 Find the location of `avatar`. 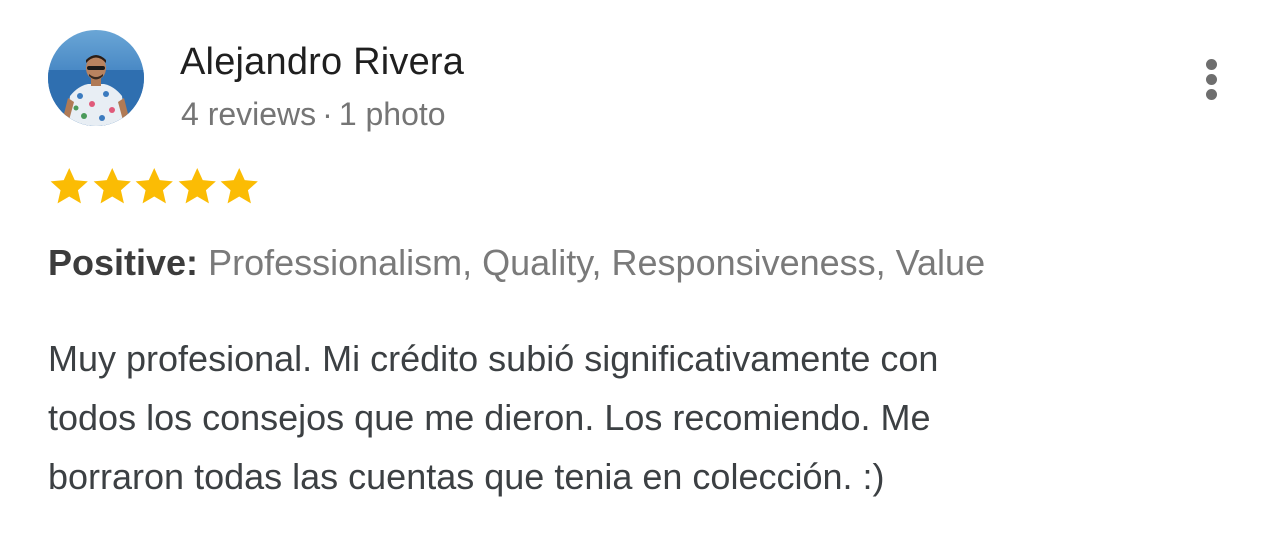

avatar is located at coordinates (96, 78).